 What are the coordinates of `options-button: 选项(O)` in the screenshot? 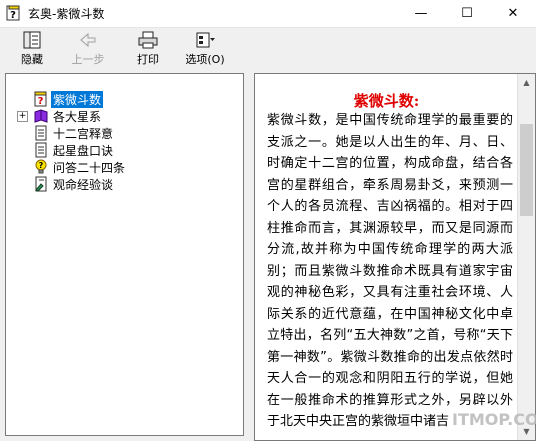 It's located at (205, 50).